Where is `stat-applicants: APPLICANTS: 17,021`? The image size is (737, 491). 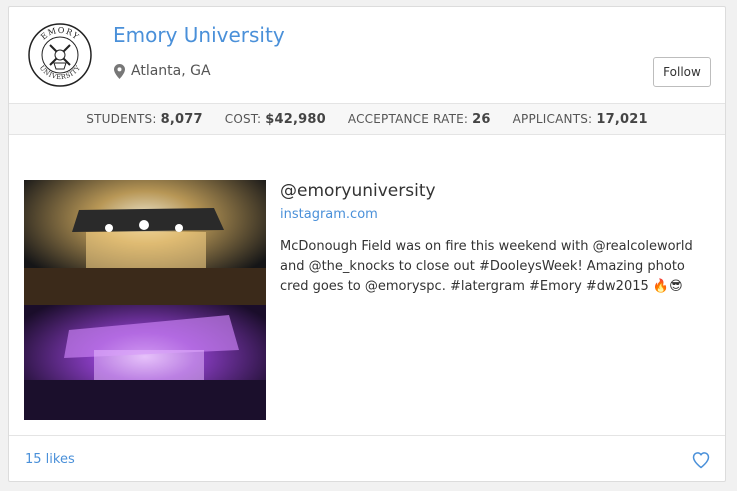 stat-applicants: APPLICANTS: 17,021 is located at coordinates (580, 119).